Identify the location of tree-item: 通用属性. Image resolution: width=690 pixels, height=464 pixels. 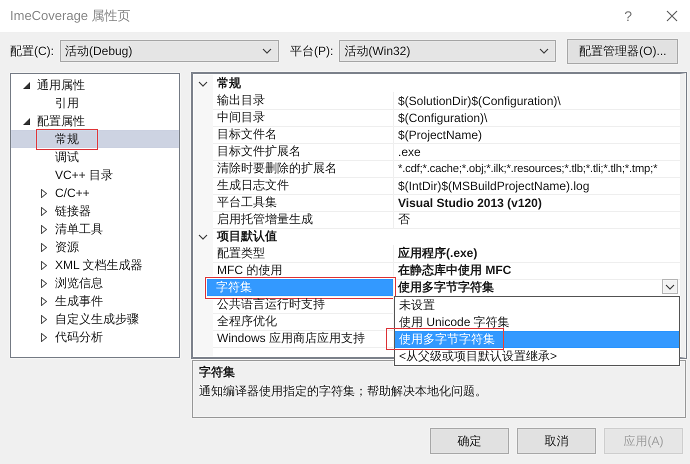
(95, 85).